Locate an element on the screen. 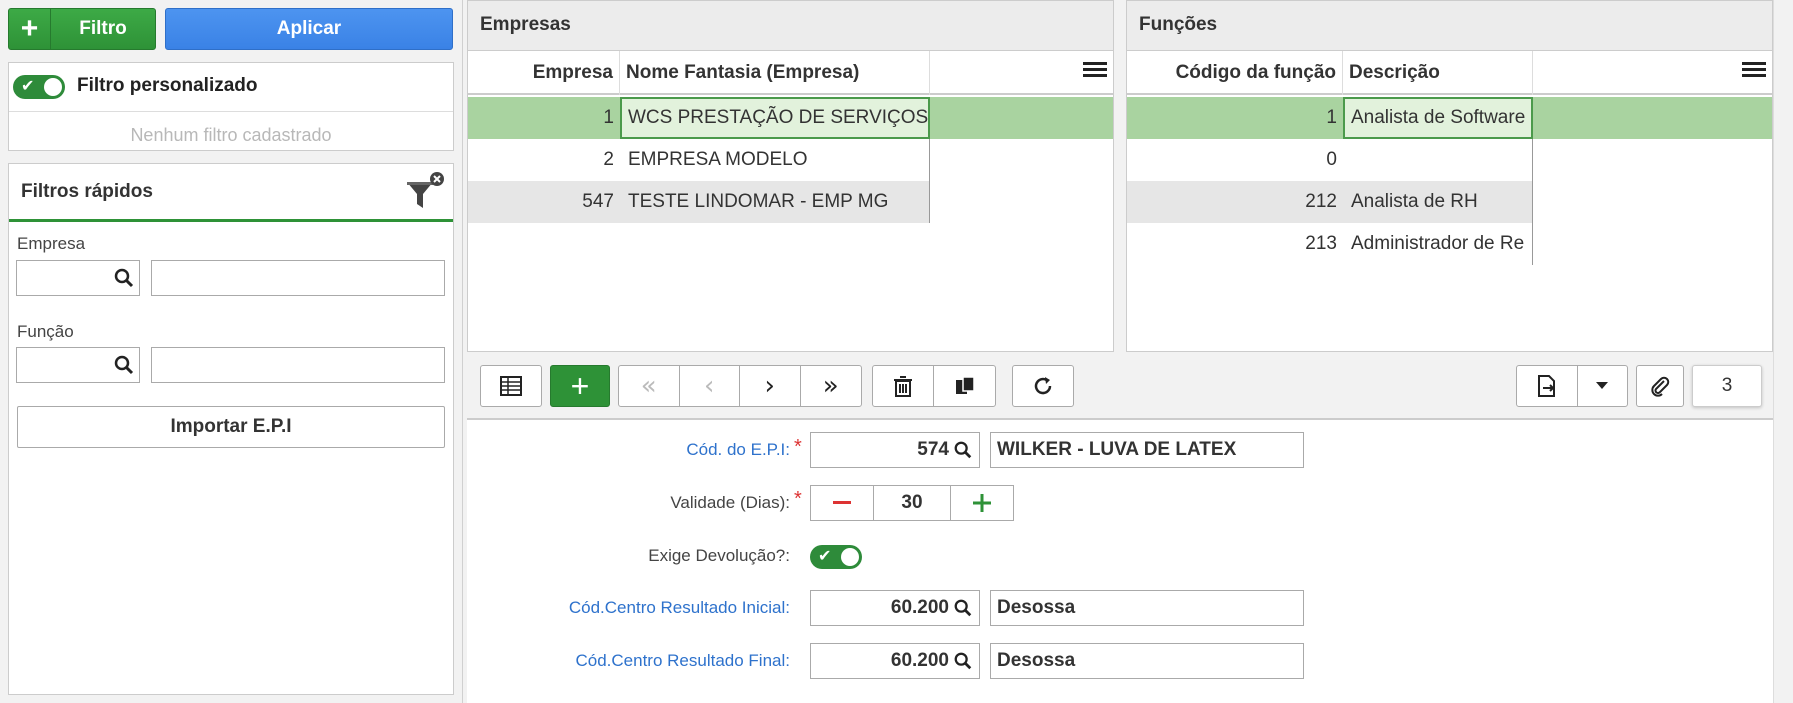 The width and height of the screenshot is (1793, 703). funcao-desc-input is located at coordinates (298, 365).